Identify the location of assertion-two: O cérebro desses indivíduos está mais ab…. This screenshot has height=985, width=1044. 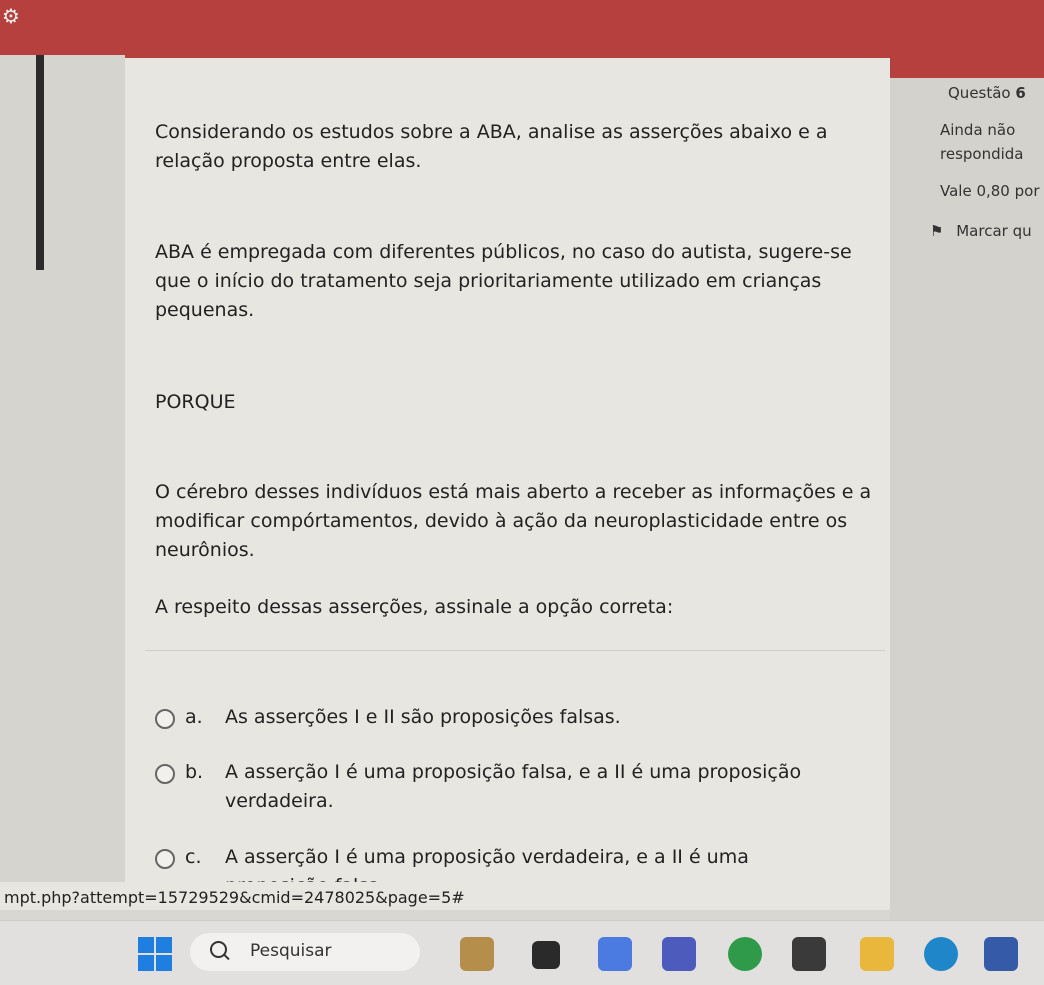
(513, 521).